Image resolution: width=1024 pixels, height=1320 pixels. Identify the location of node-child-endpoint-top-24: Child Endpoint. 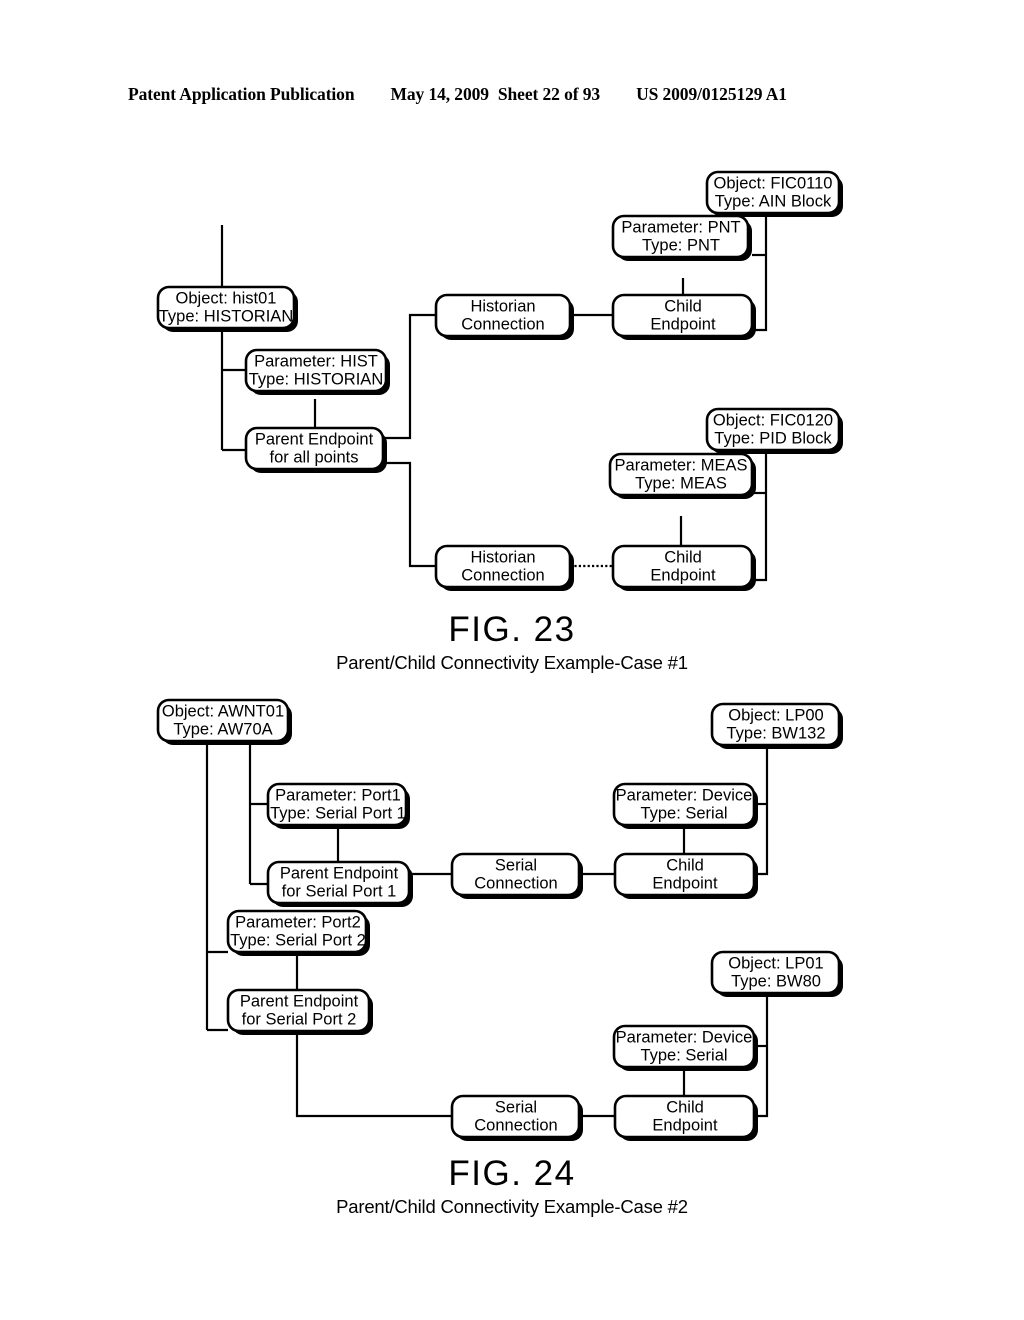
(685, 875).